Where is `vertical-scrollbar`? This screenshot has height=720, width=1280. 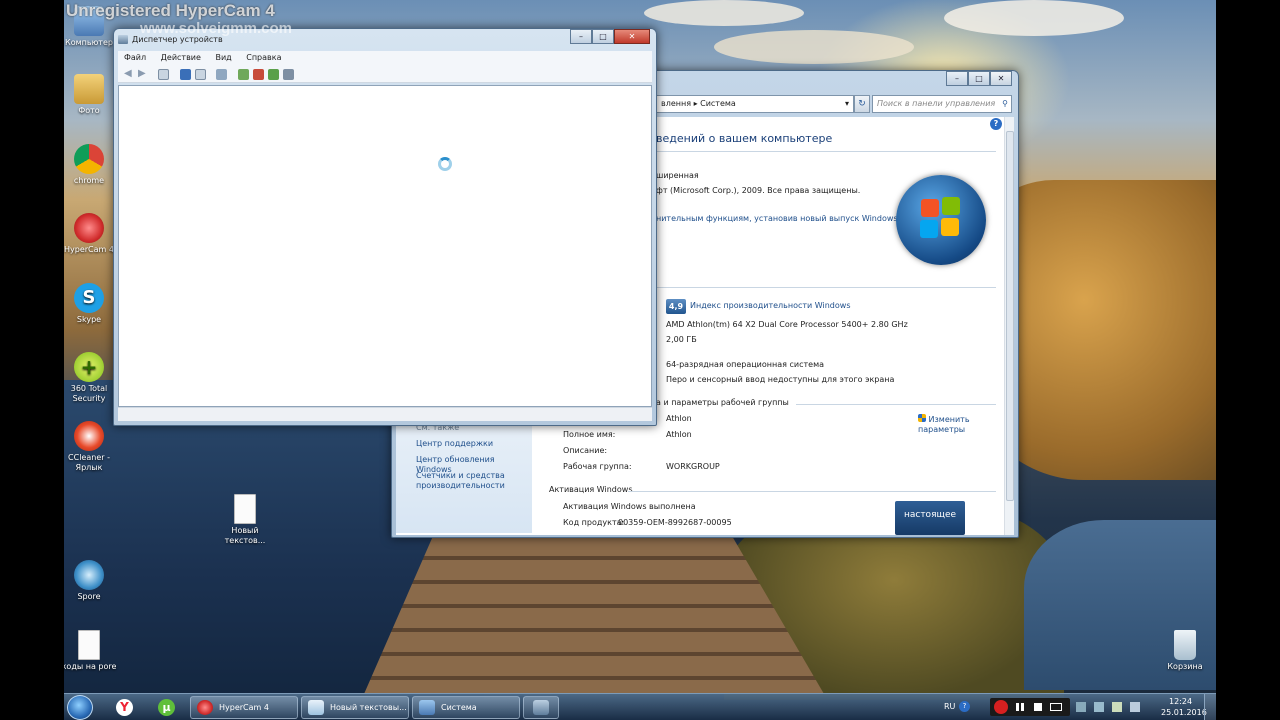 vertical-scrollbar is located at coordinates (1009, 326).